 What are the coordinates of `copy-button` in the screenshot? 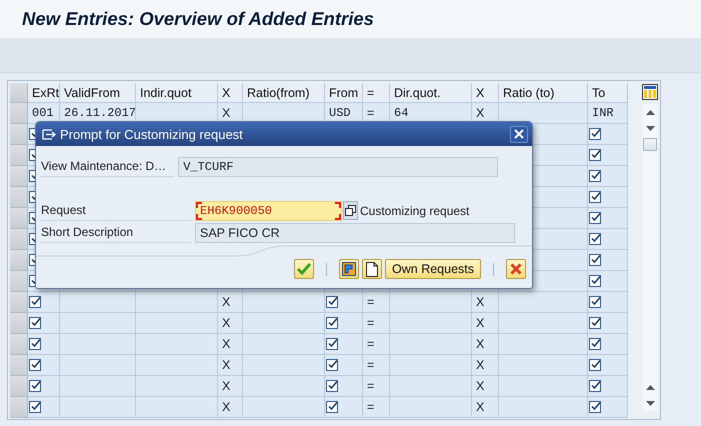 It's located at (350, 210).